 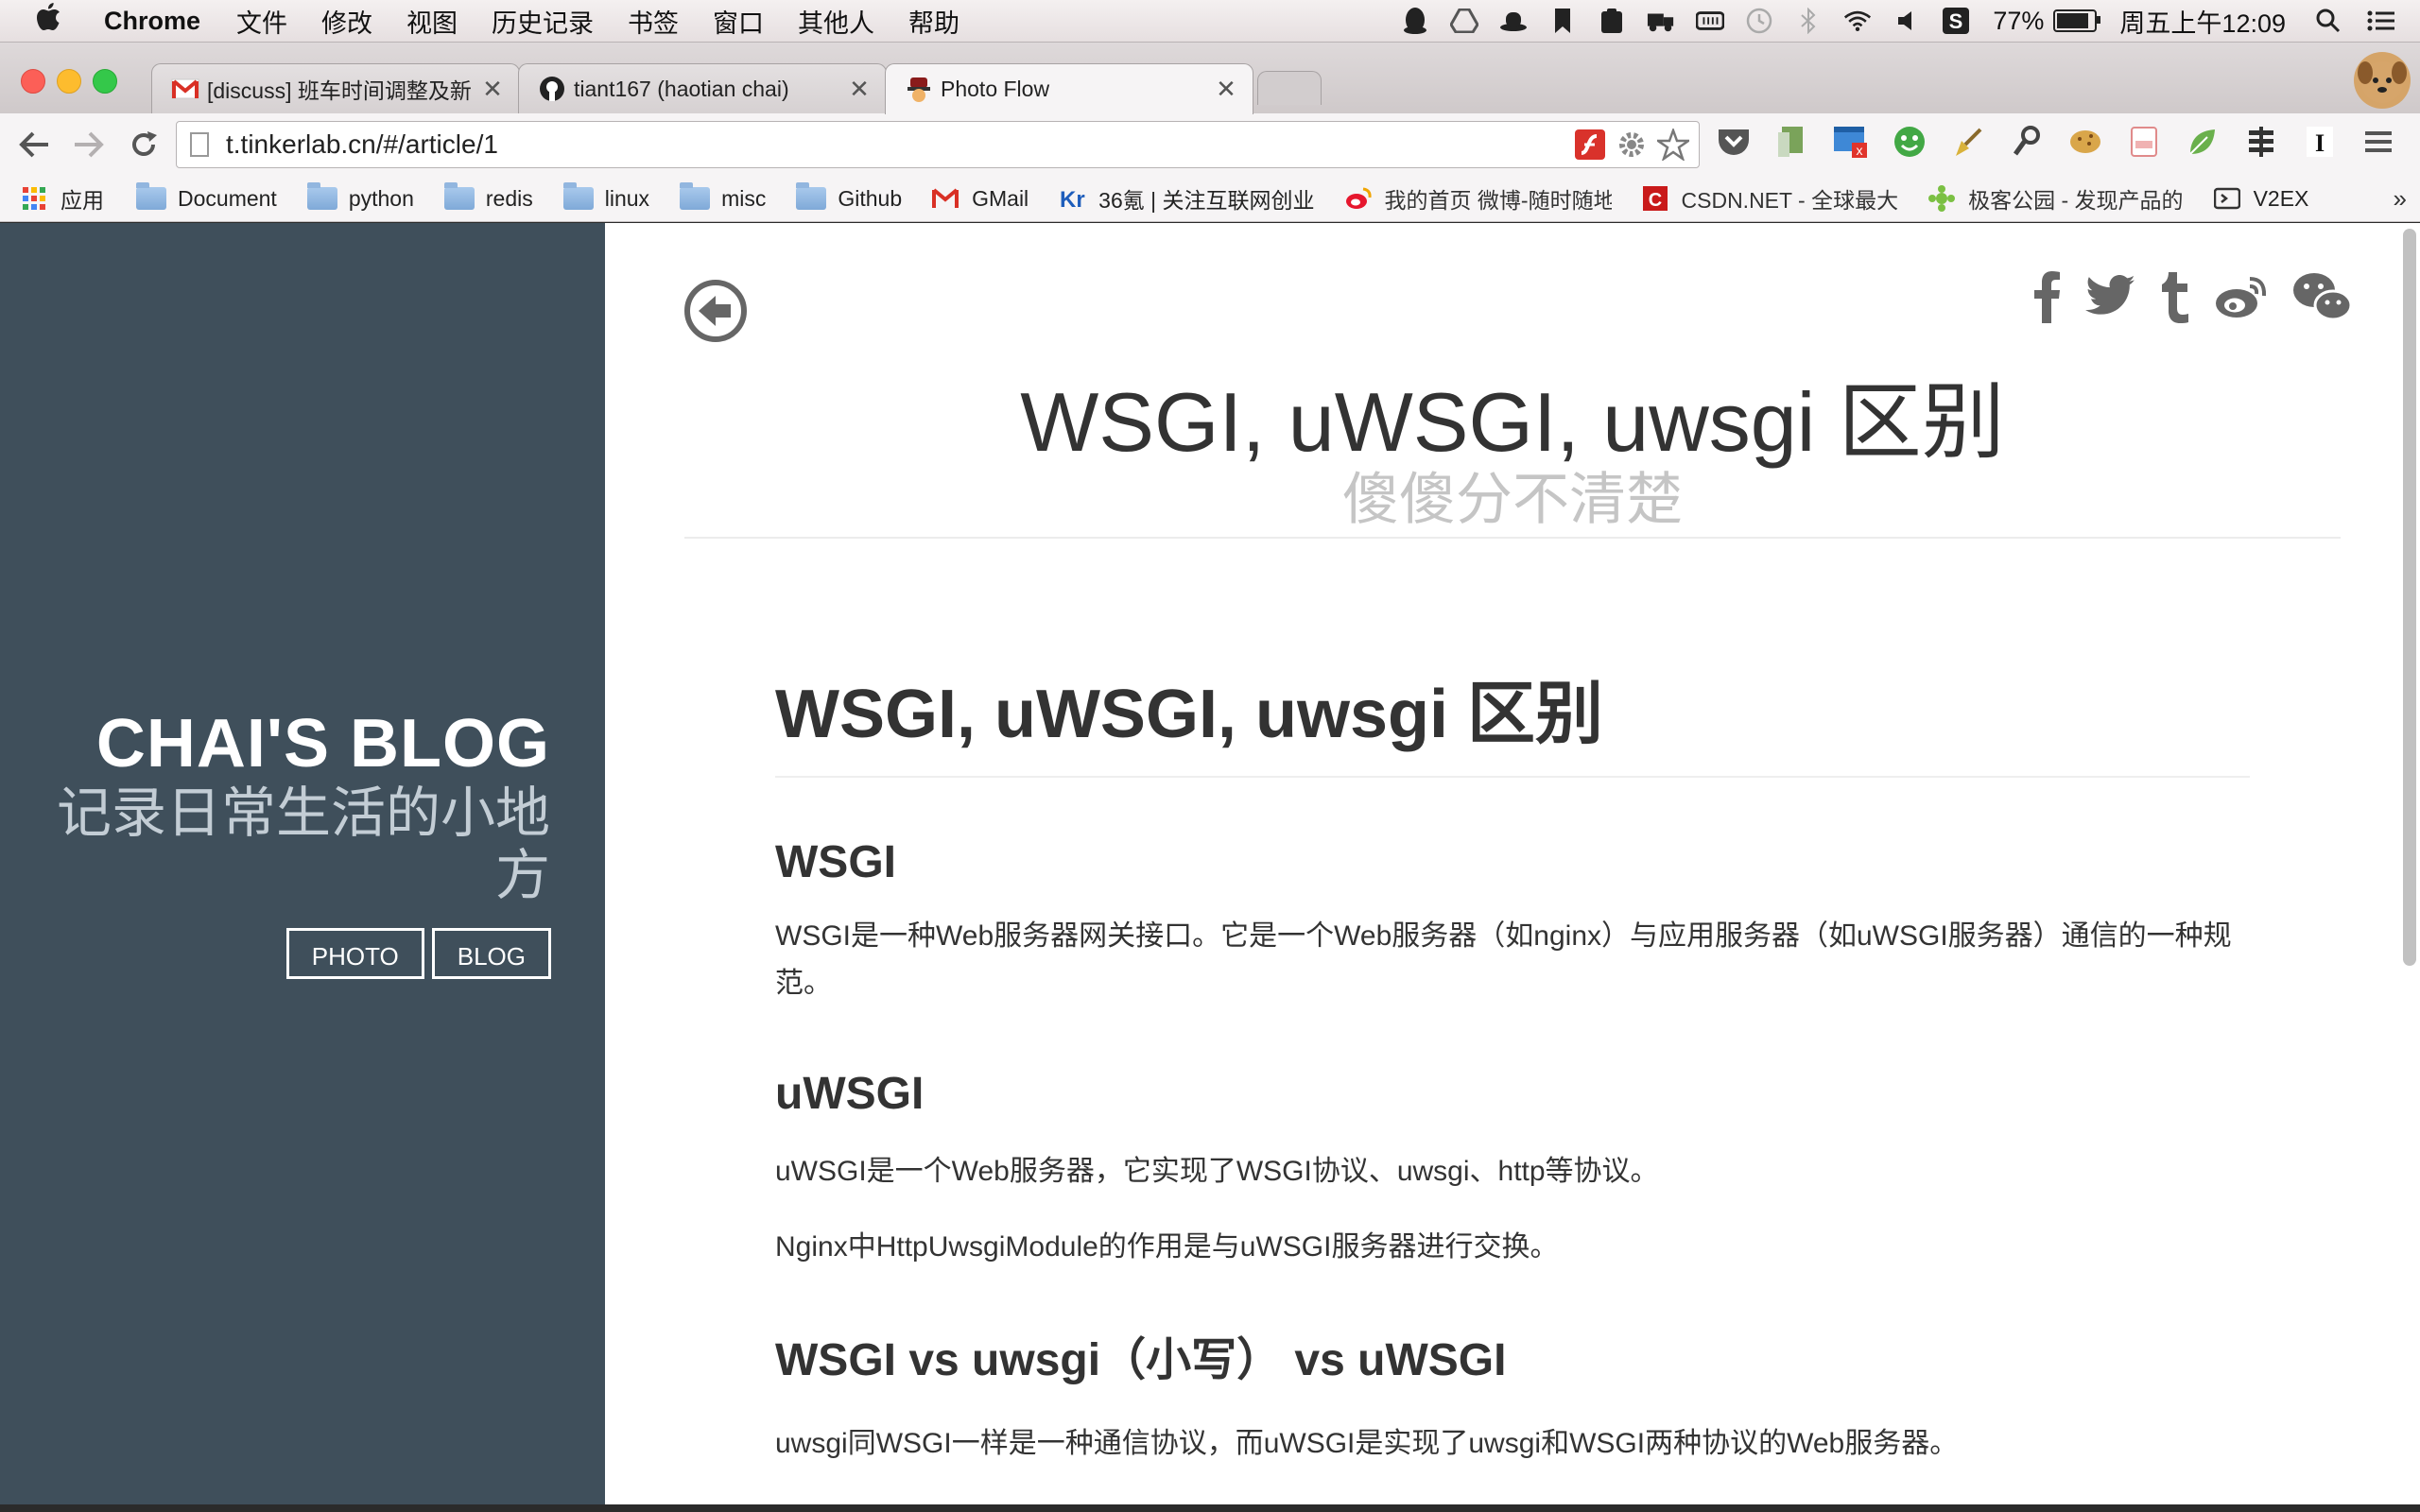 What do you see at coordinates (723, 197) in the screenshot?
I see `bookmark-folder-misc: misc` at bounding box center [723, 197].